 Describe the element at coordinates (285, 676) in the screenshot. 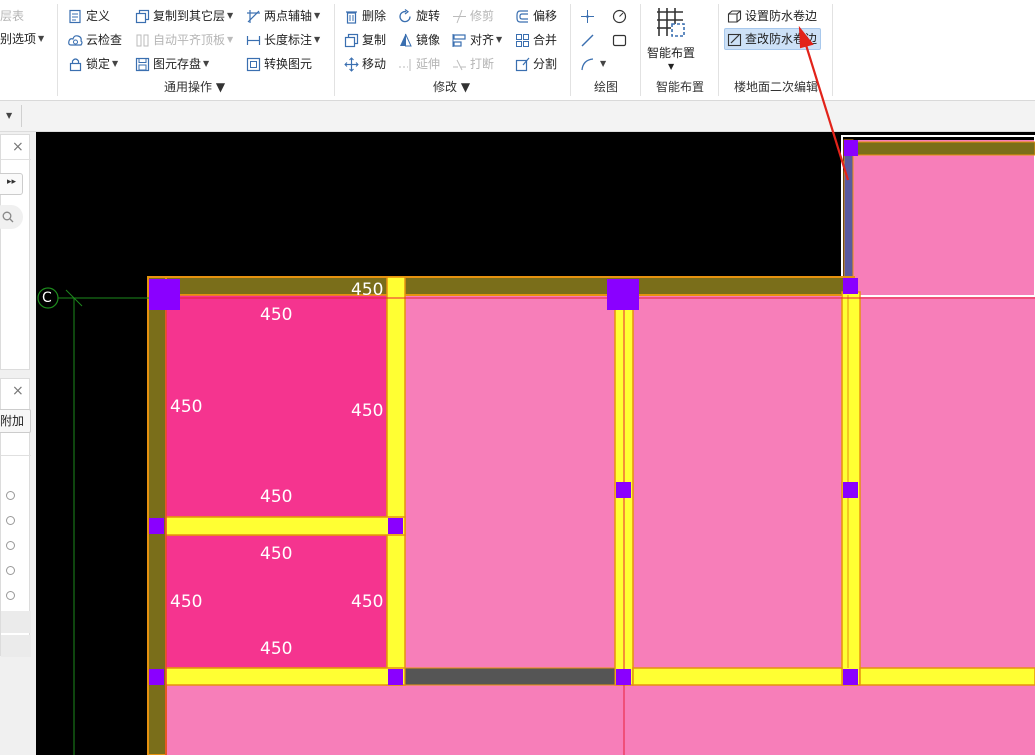

I see `wall-bottom-left` at that location.